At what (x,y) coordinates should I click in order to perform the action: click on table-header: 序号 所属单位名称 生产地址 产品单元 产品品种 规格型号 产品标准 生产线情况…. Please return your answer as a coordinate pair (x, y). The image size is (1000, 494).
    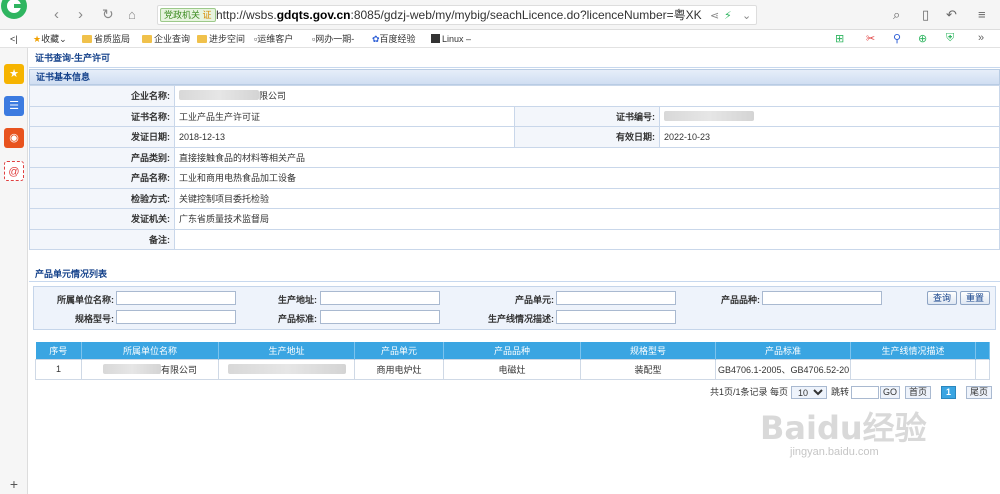
    Looking at the image, I should click on (512, 350).